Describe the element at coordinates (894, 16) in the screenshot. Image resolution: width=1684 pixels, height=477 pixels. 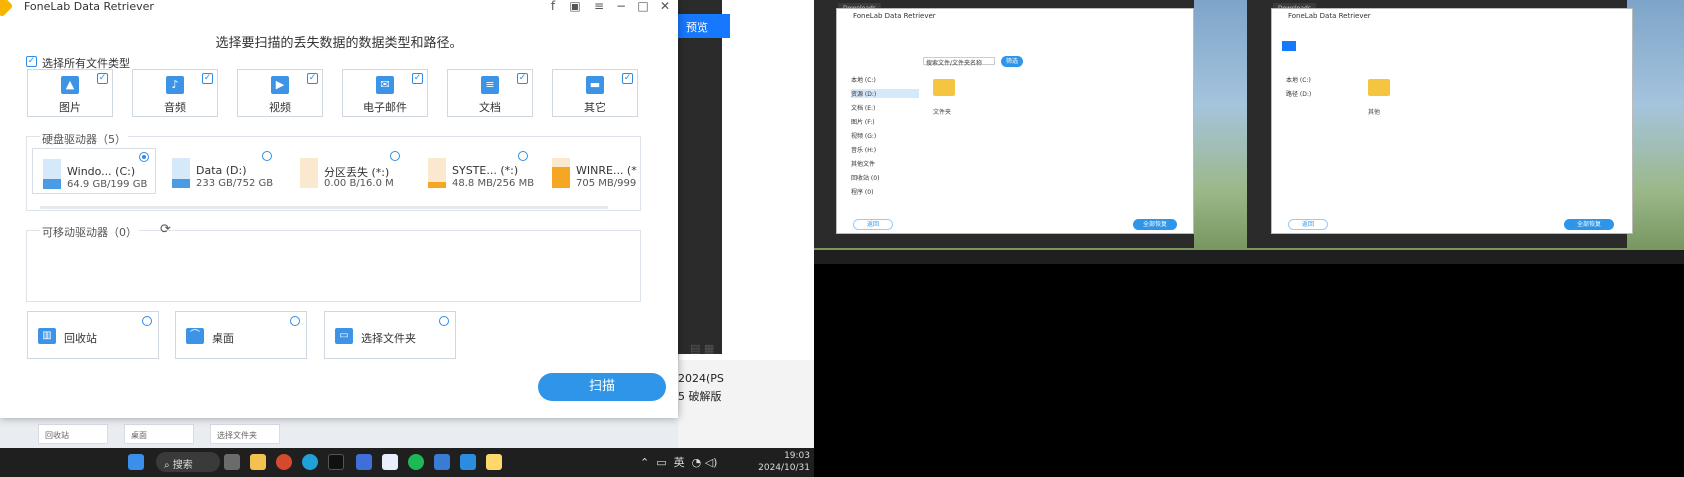
I see `remote-fonelab-title: FoneLab Data Retriever` at that location.